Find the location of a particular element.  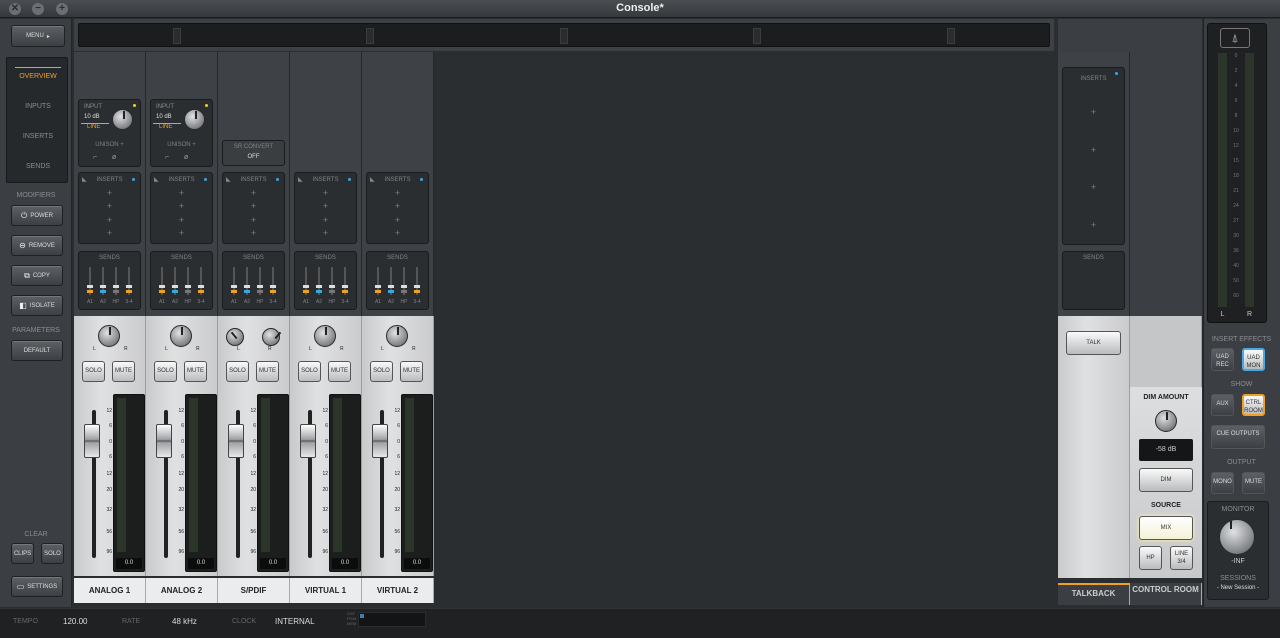

pan-knob-left is located at coordinates (235, 337).